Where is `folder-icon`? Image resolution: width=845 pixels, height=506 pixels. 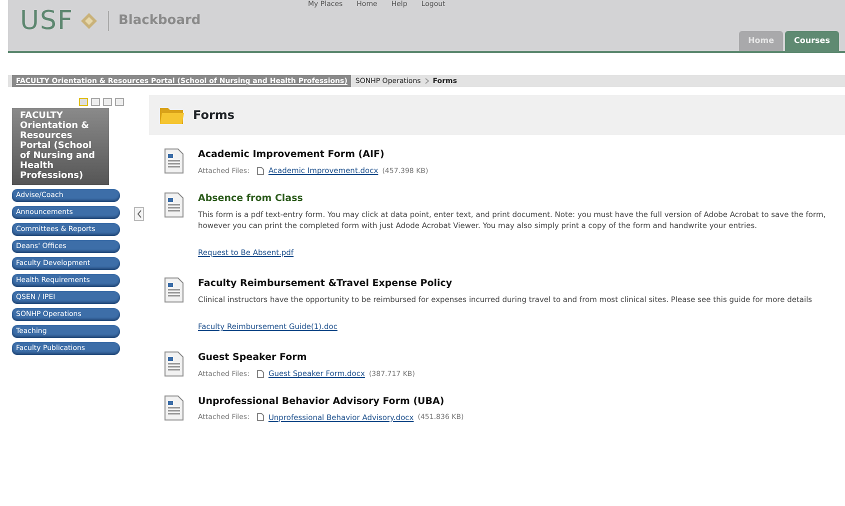 folder-icon is located at coordinates (172, 115).